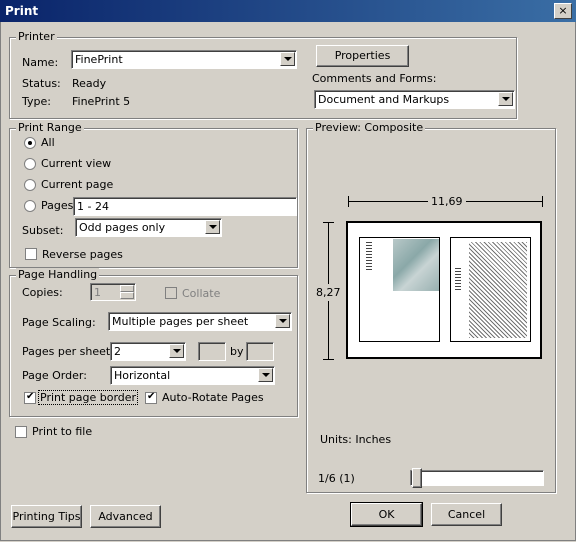  I want to click on printing-tips-button: Printing Tips, so click(46, 516).